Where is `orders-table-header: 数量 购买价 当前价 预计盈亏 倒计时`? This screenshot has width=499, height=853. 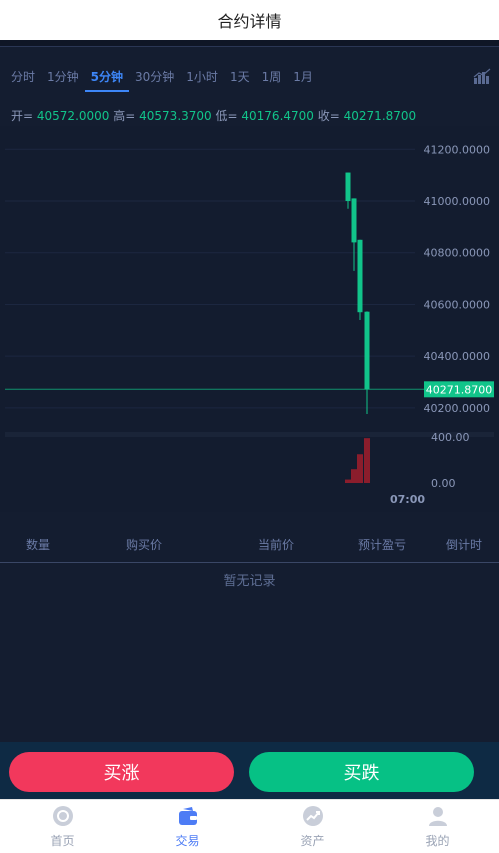
orders-table-header: 数量 购买价 当前价 预计盈亏 倒计时 is located at coordinates (249, 546).